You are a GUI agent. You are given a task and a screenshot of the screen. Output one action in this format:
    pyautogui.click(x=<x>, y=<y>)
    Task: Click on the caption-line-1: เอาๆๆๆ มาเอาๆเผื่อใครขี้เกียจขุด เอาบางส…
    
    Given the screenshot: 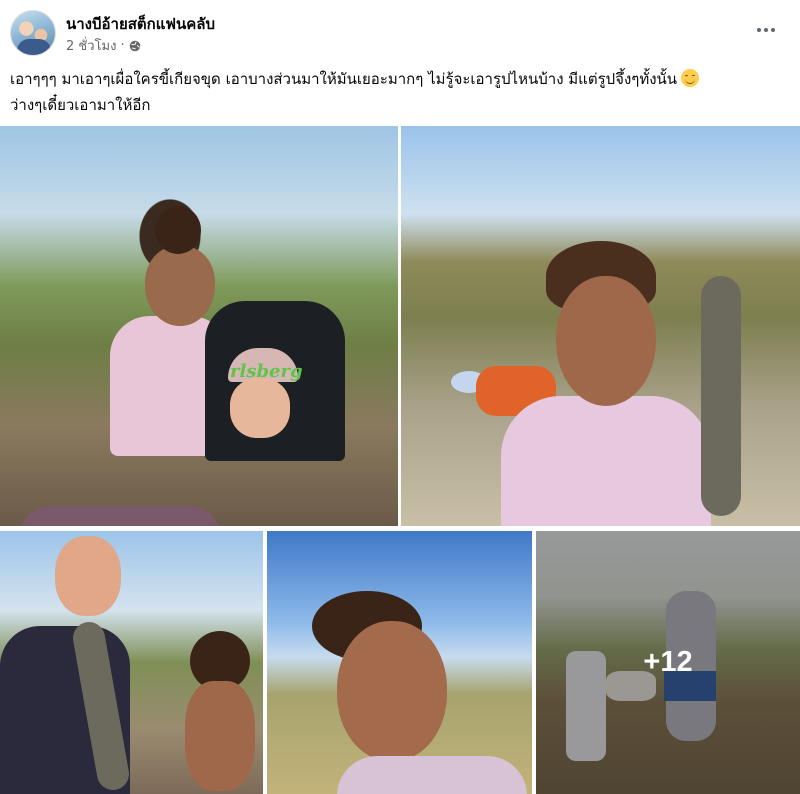 What is the action you would take?
    pyautogui.click(x=344, y=79)
    